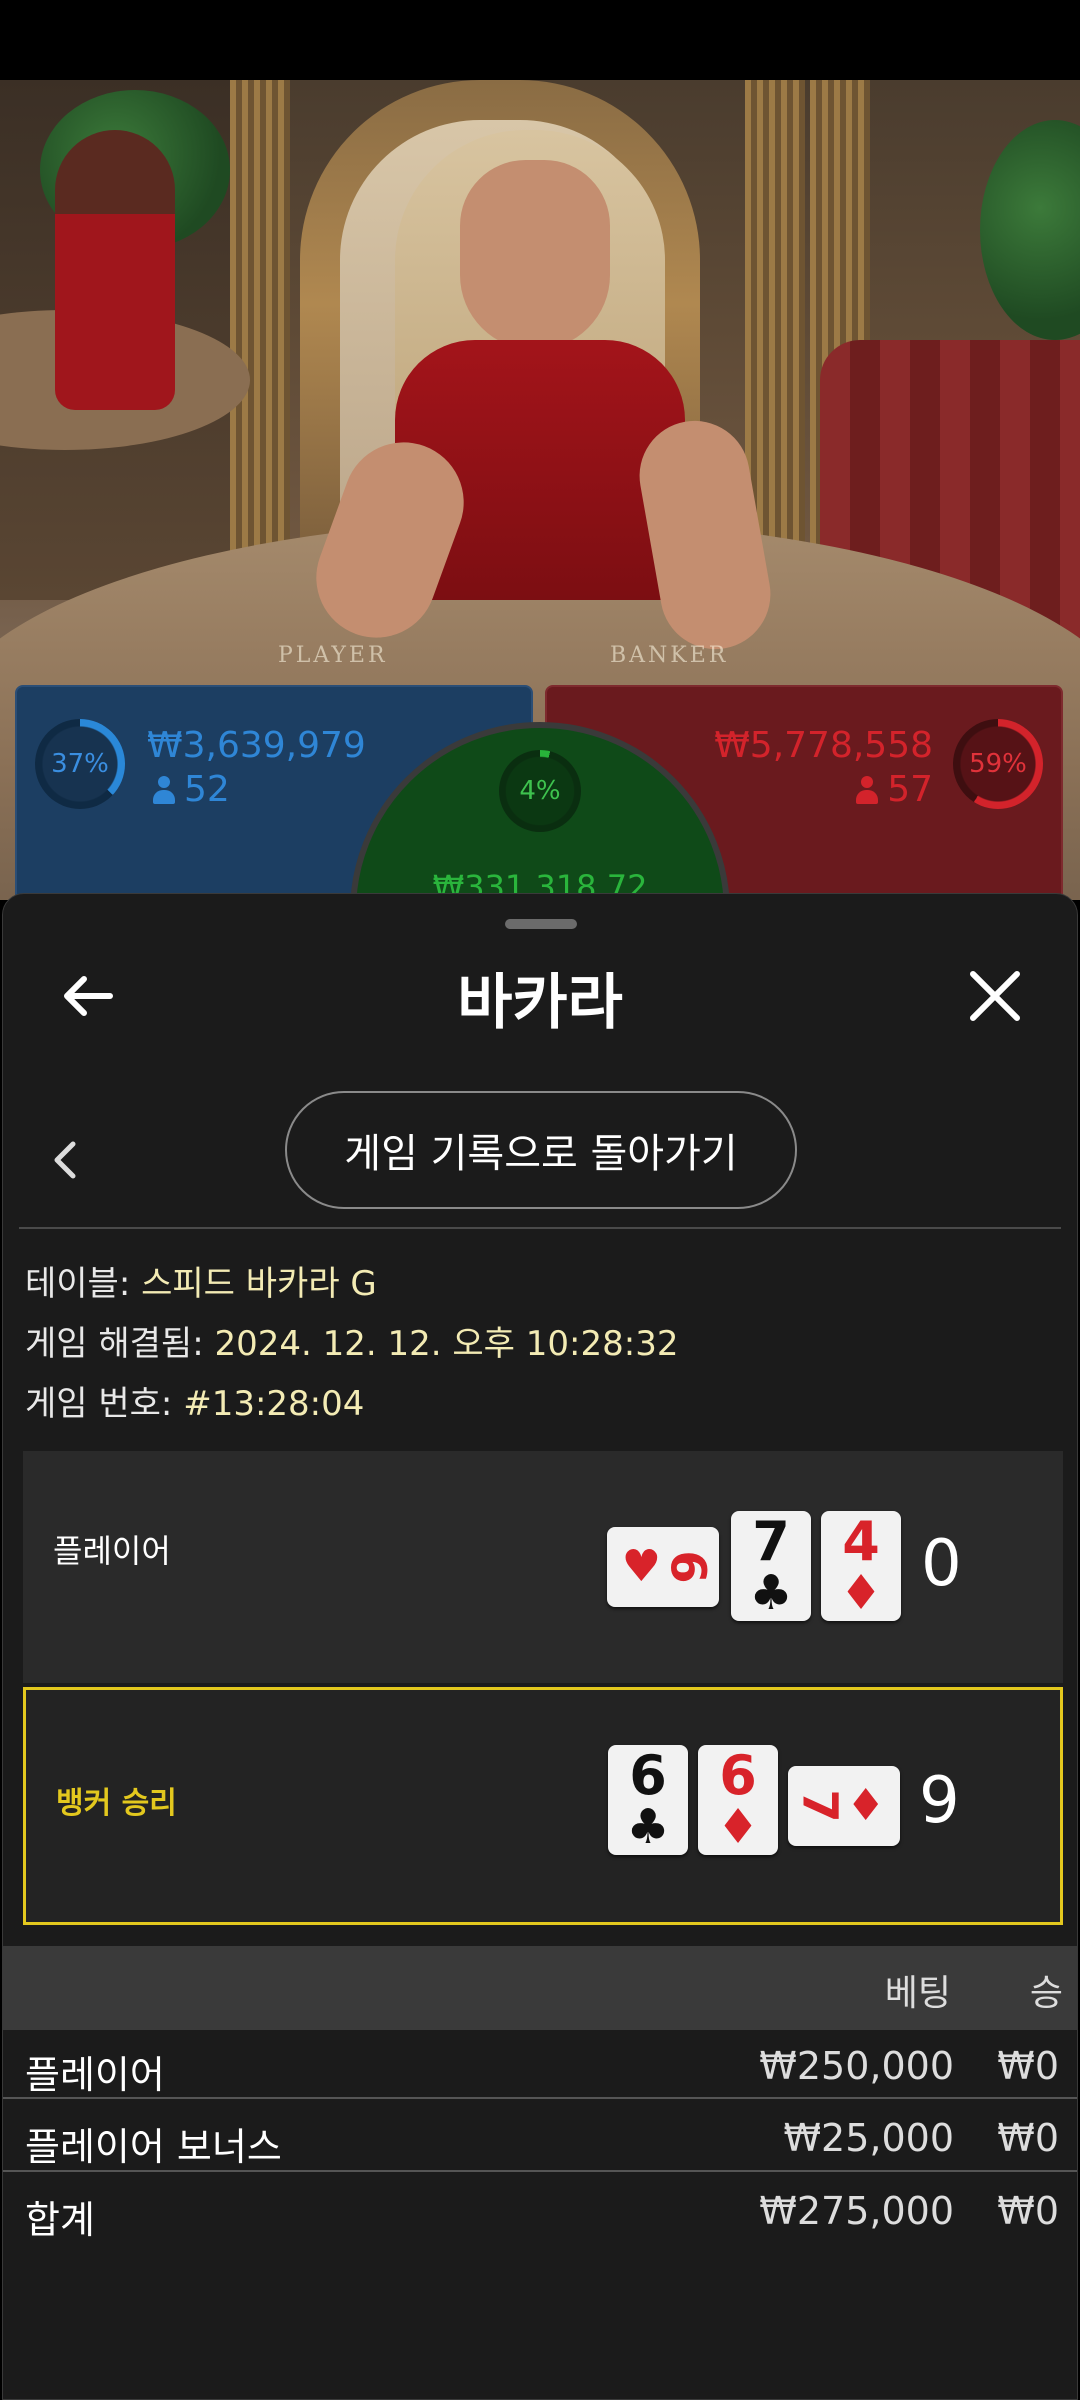 The width and height of the screenshot is (1080, 2400). I want to click on banker-bettor-count: 57, so click(894, 789).